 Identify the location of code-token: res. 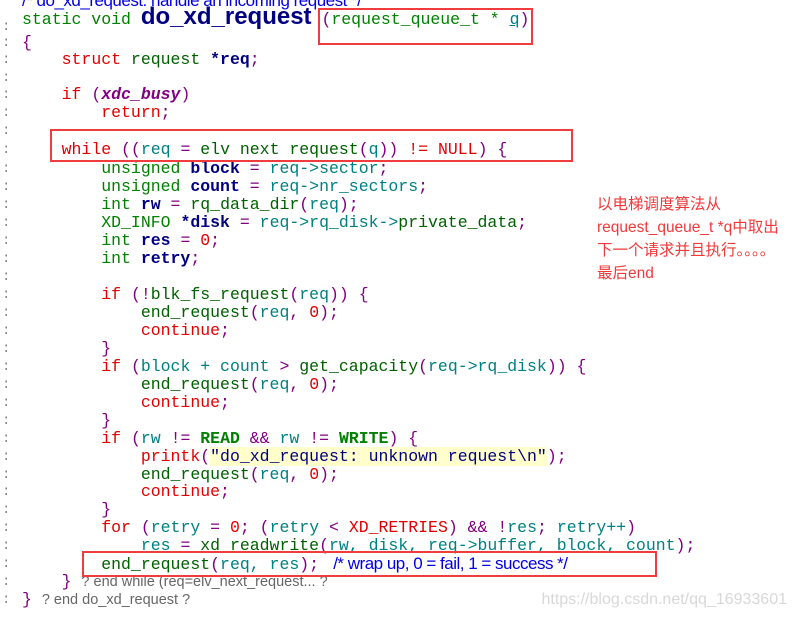
(155, 240).